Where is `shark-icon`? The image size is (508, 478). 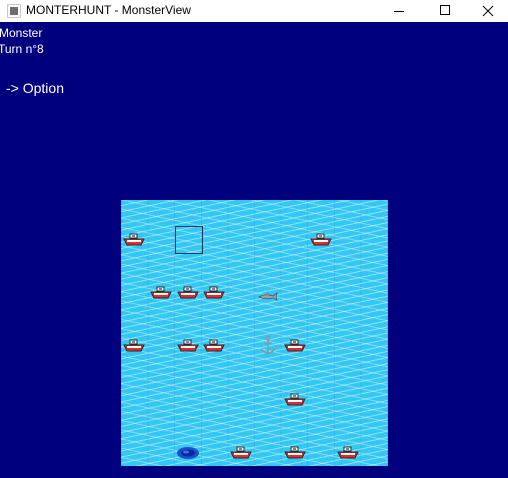
shark-icon is located at coordinates (267, 297).